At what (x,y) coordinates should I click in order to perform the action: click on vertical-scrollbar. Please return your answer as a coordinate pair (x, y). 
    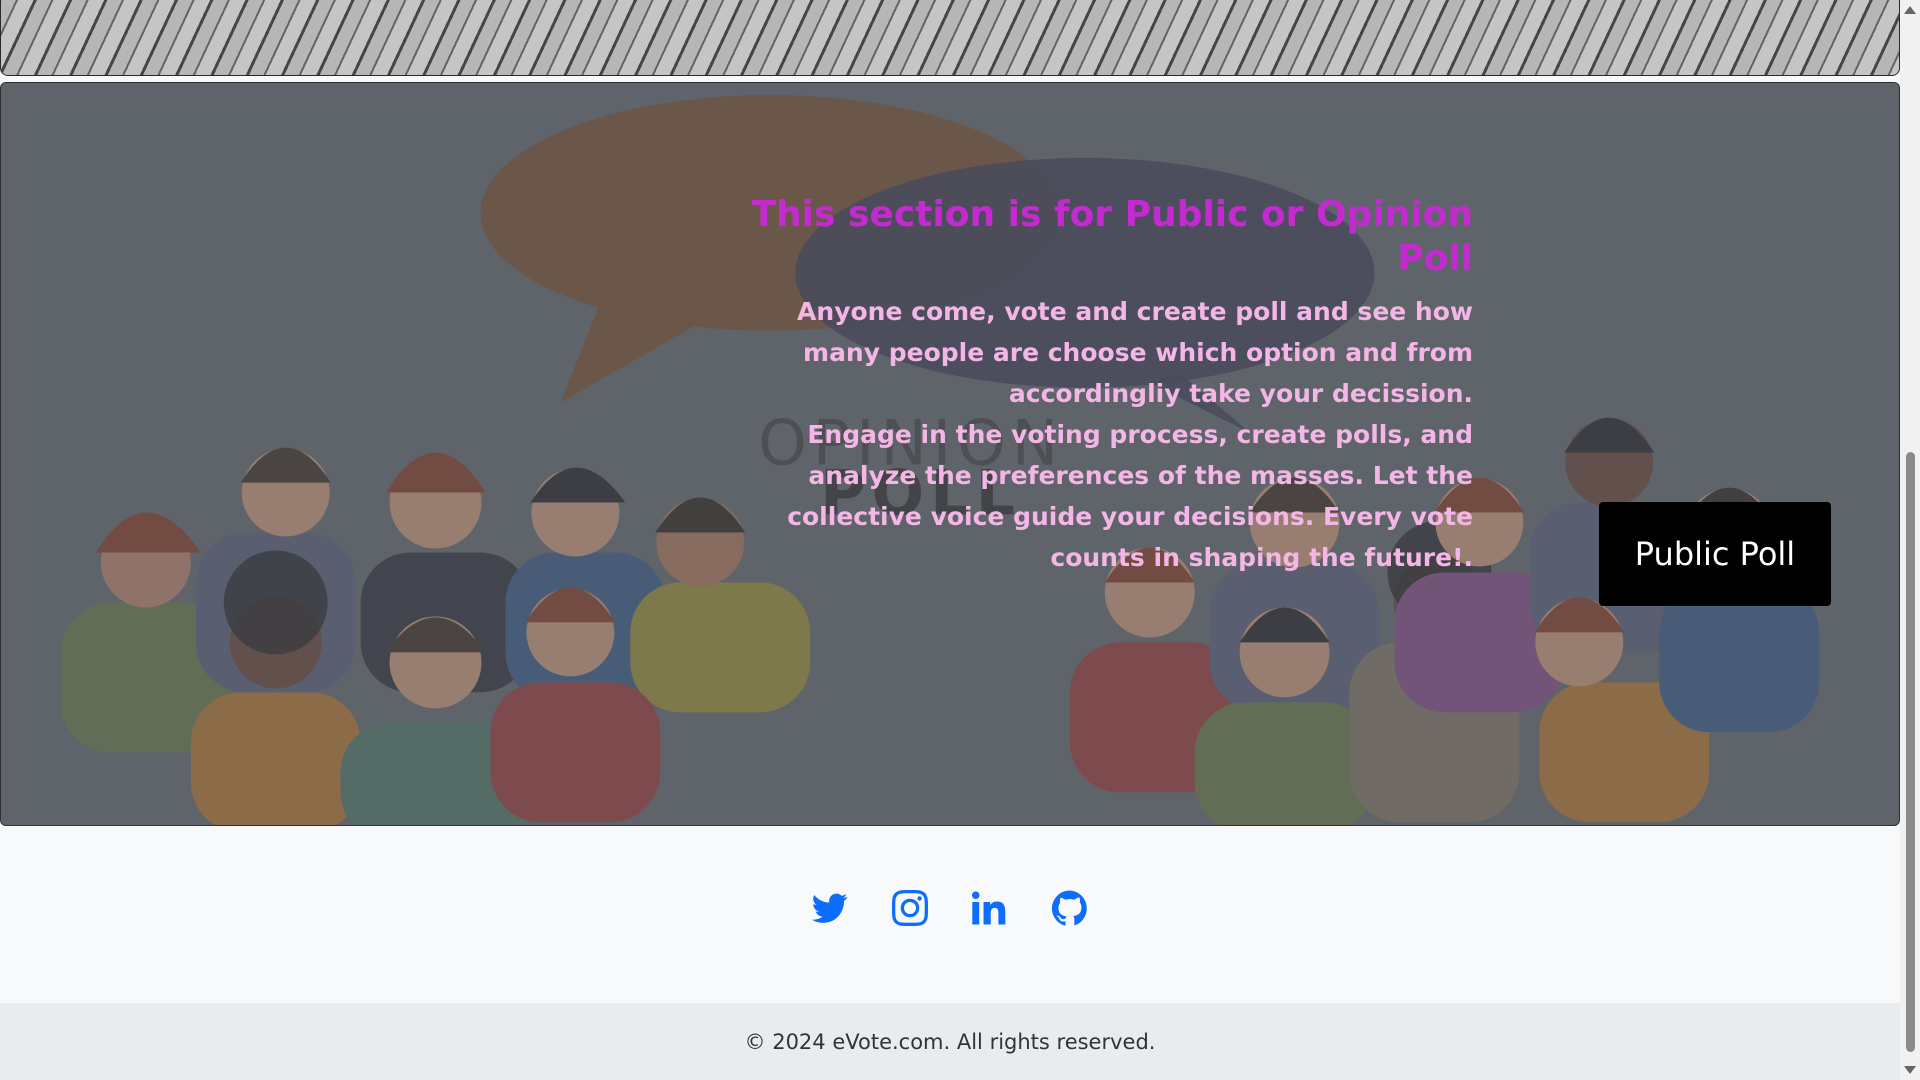
    Looking at the image, I should click on (1910, 540).